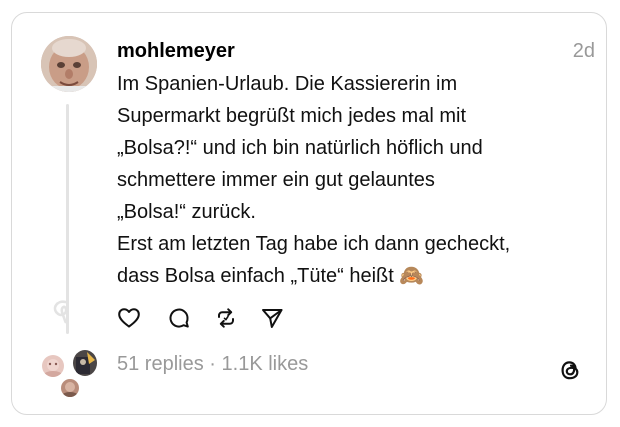 The image size is (620, 427). Describe the element at coordinates (186, 212) in the screenshot. I see `post-text-line: „Bolsa!“ zurück.` at that location.